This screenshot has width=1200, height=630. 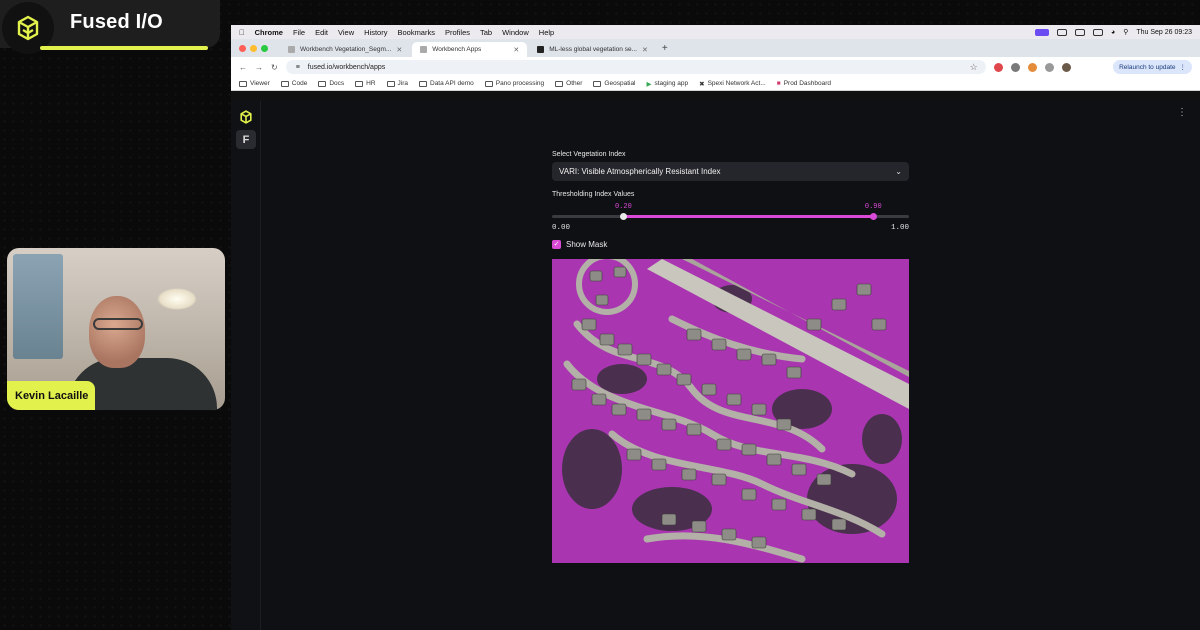 I want to click on minimize-window-icon, so click(x=253, y=48).